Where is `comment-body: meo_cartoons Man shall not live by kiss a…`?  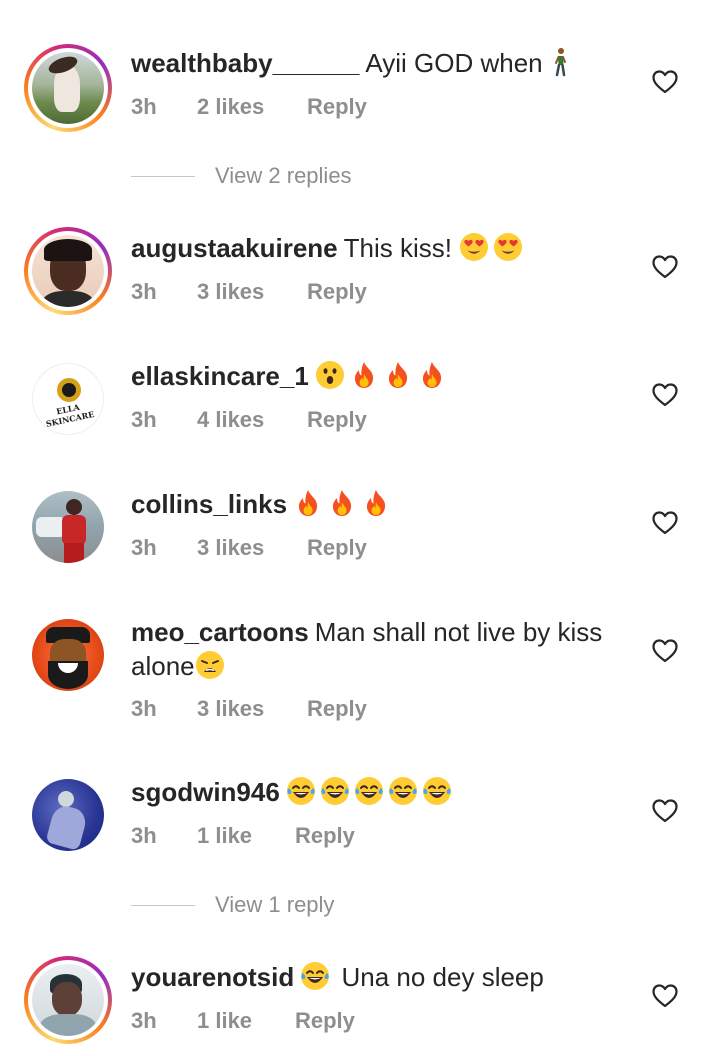
comment-body: meo_cartoons Man shall not live by kiss a… is located at coordinates (386, 649).